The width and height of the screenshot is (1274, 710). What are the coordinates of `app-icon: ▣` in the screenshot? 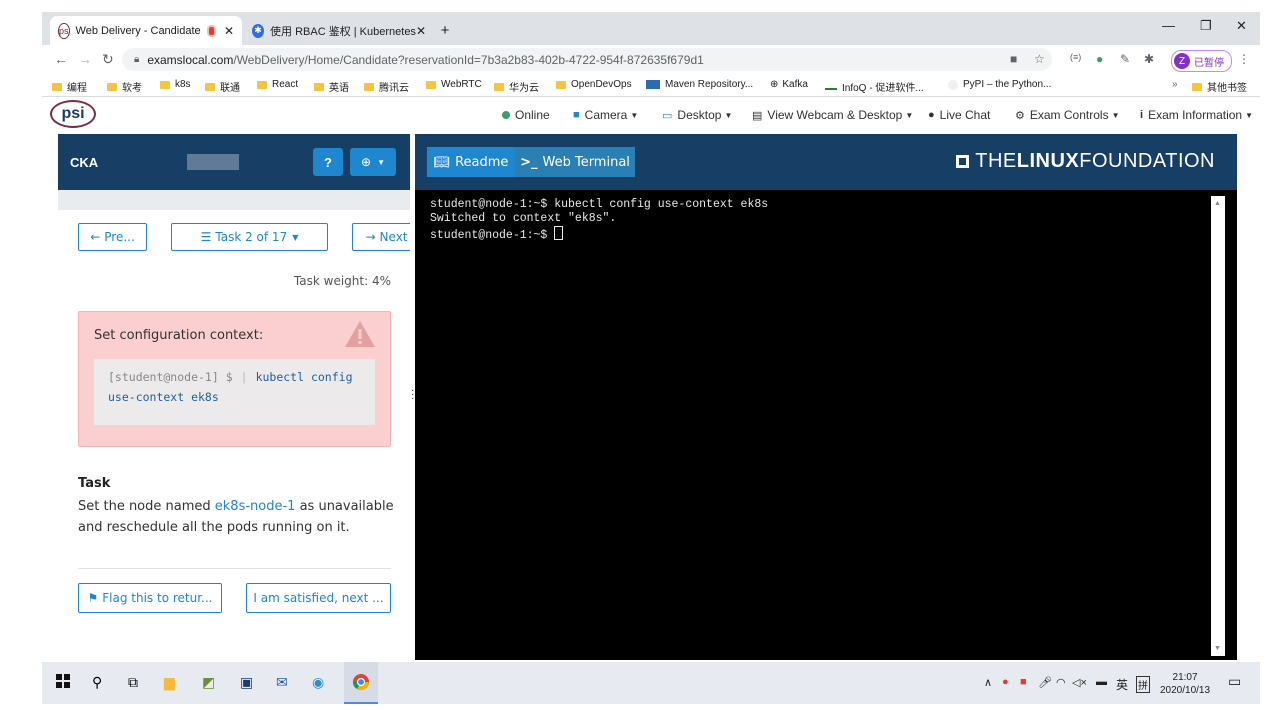 It's located at (246, 682).